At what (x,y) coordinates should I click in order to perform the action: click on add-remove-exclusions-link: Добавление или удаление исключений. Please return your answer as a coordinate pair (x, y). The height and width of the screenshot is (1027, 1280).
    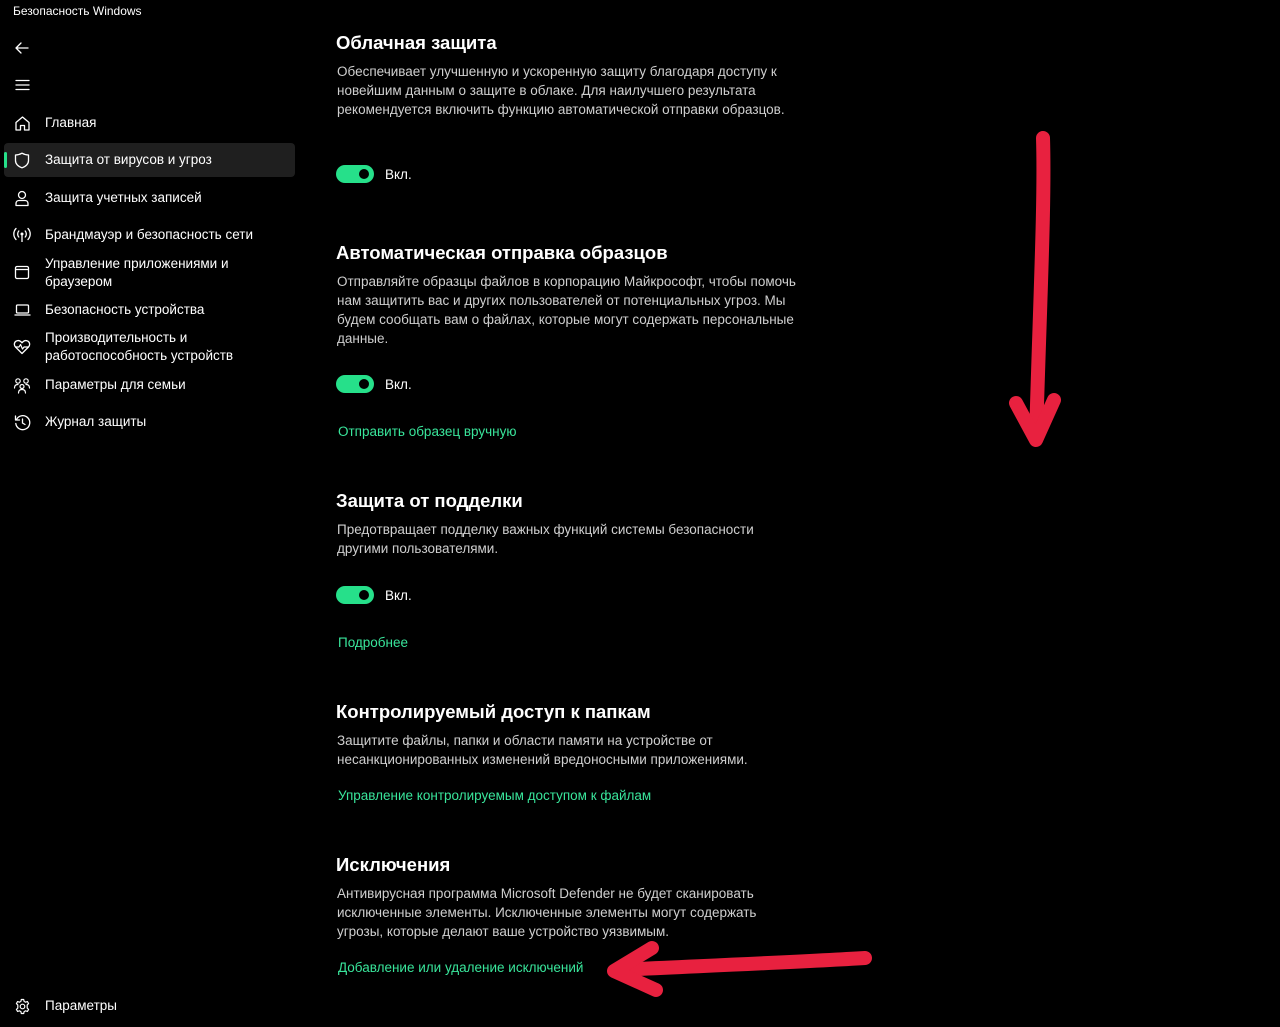
    Looking at the image, I should click on (460, 967).